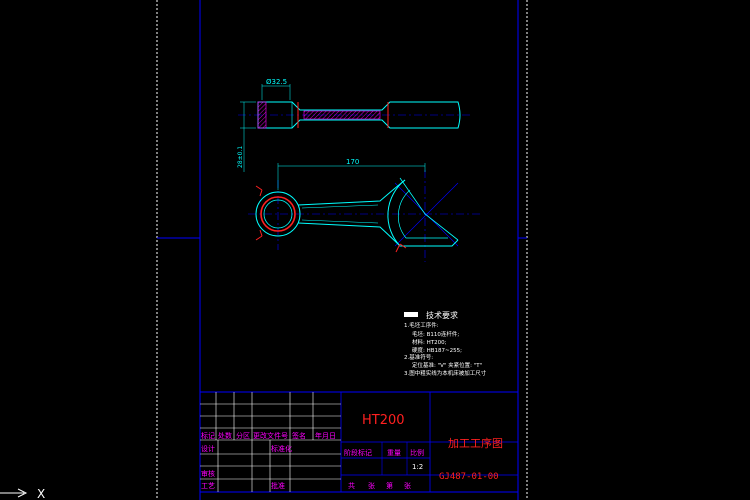 The image size is (750, 500). I want to click on sheet-label: 第, so click(389, 485).